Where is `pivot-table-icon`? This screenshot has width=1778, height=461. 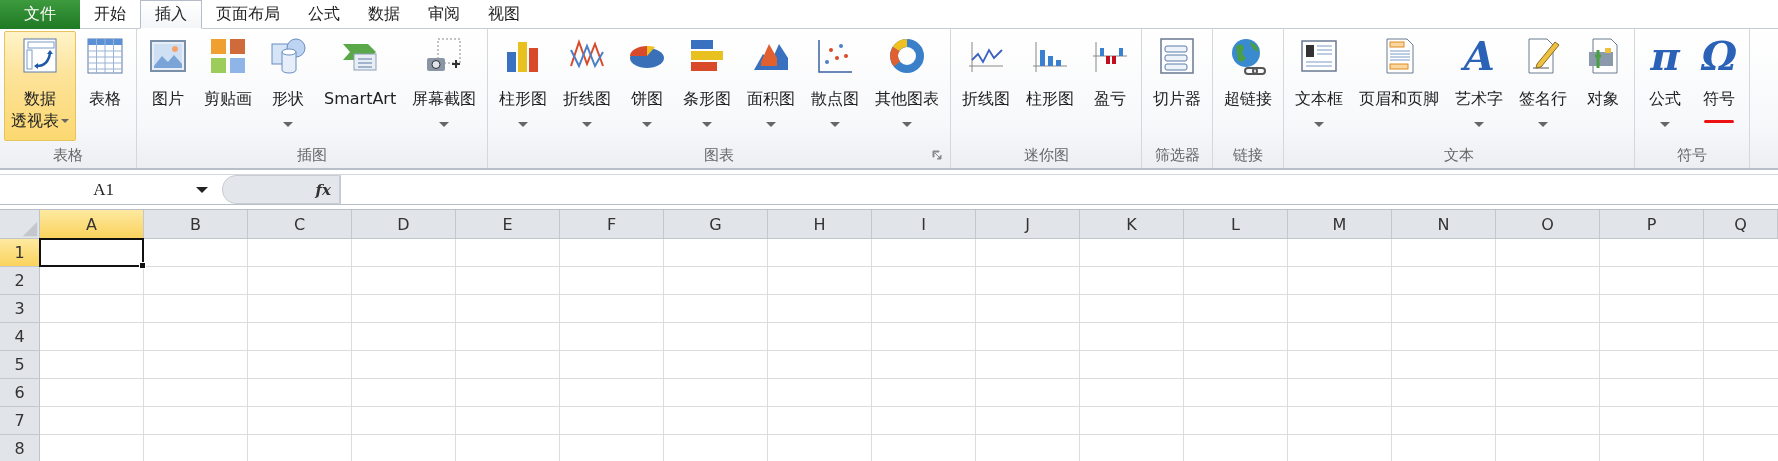
pivot-table-icon is located at coordinates (40, 56).